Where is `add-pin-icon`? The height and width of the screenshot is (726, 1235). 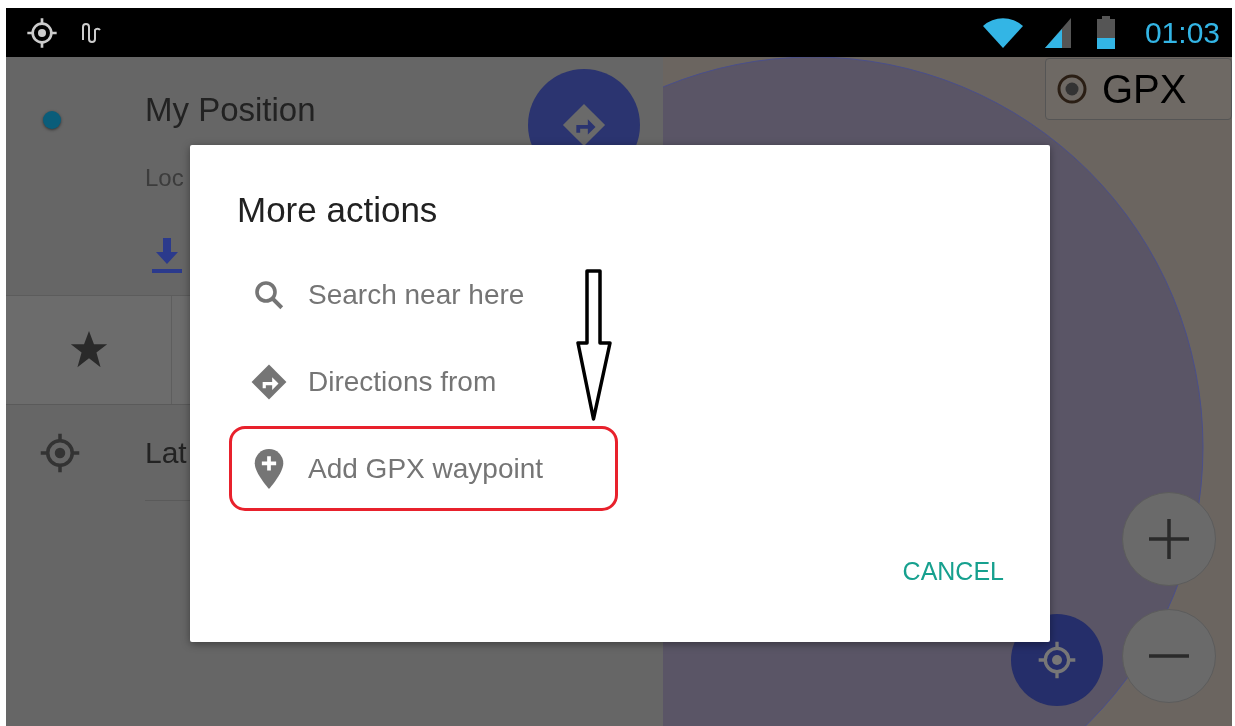
add-pin-icon is located at coordinates (269, 468).